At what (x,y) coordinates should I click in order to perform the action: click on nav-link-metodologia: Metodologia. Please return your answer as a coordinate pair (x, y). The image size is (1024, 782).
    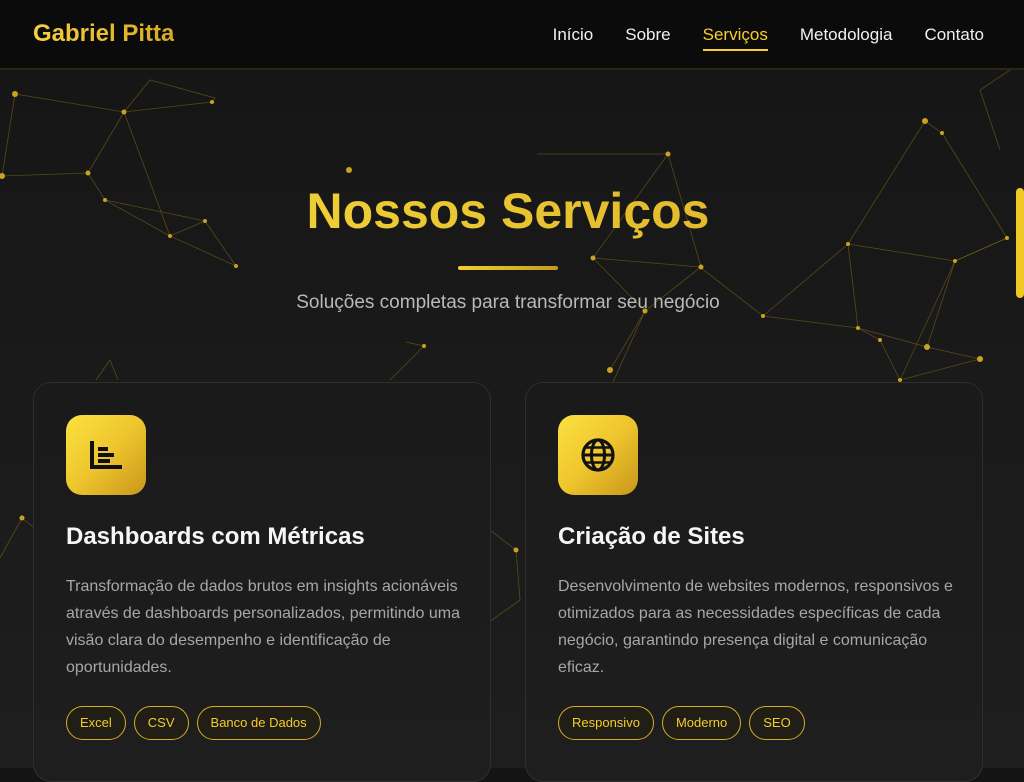
    Looking at the image, I should click on (846, 37).